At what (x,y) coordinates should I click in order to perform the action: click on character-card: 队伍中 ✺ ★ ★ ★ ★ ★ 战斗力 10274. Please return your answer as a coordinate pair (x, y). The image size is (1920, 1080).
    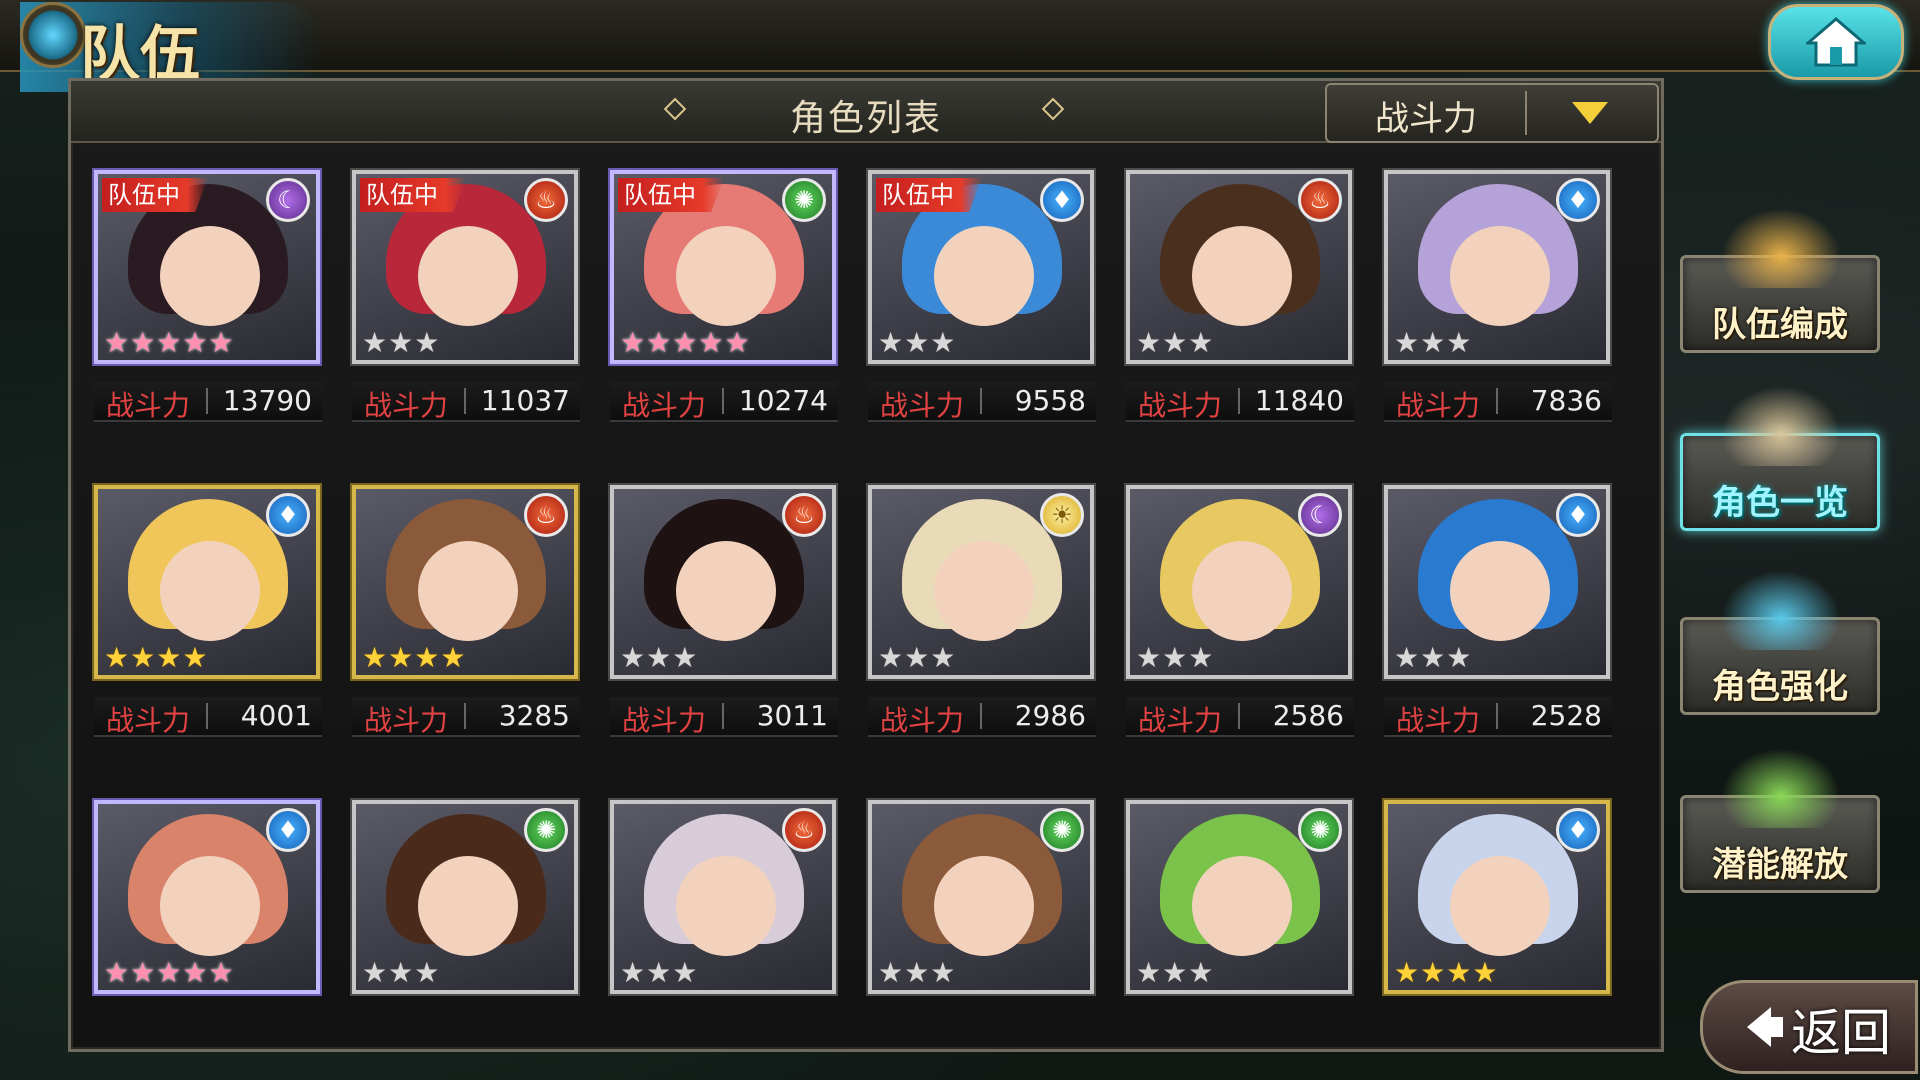
    Looking at the image, I should click on (724, 300).